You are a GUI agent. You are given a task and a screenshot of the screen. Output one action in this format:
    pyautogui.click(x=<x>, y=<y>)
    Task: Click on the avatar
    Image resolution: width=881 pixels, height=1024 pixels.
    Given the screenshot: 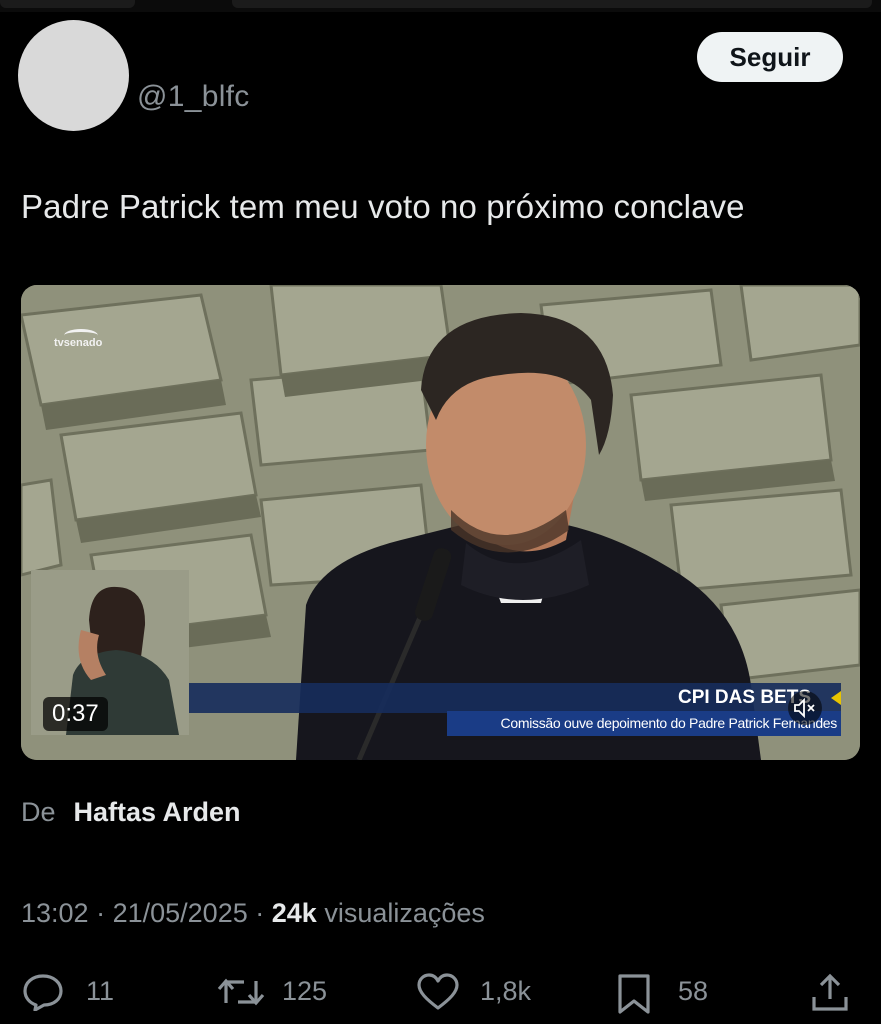 What is the action you would take?
    pyautogui.click(x=73, y=75)
    